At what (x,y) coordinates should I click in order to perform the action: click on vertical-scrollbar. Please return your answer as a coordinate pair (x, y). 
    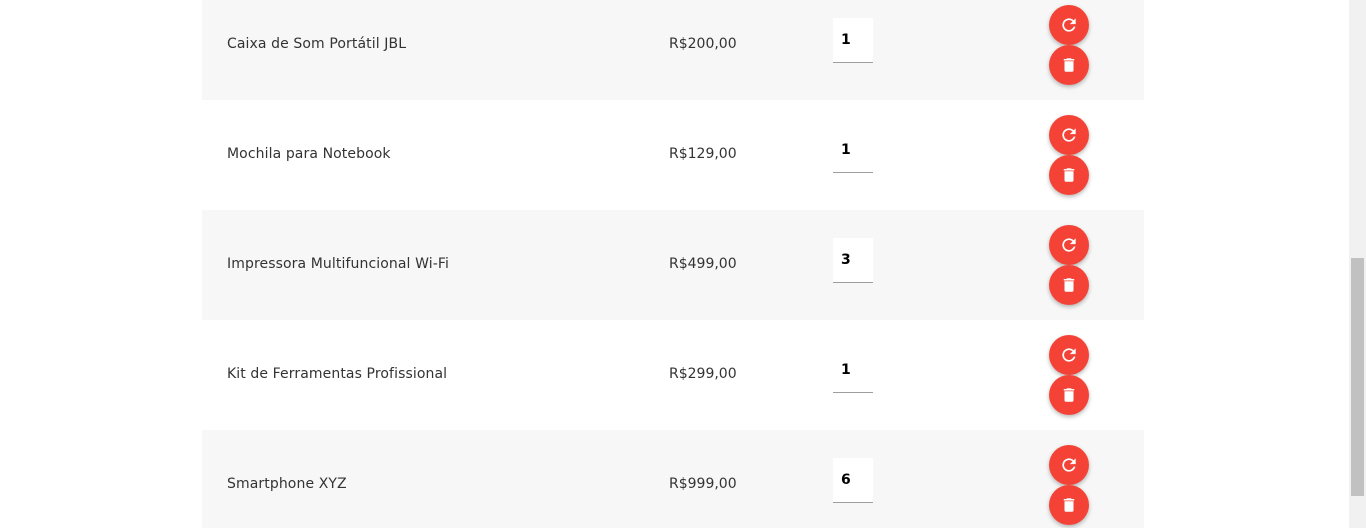
    Looking at the image, I should click on (1357, 264).